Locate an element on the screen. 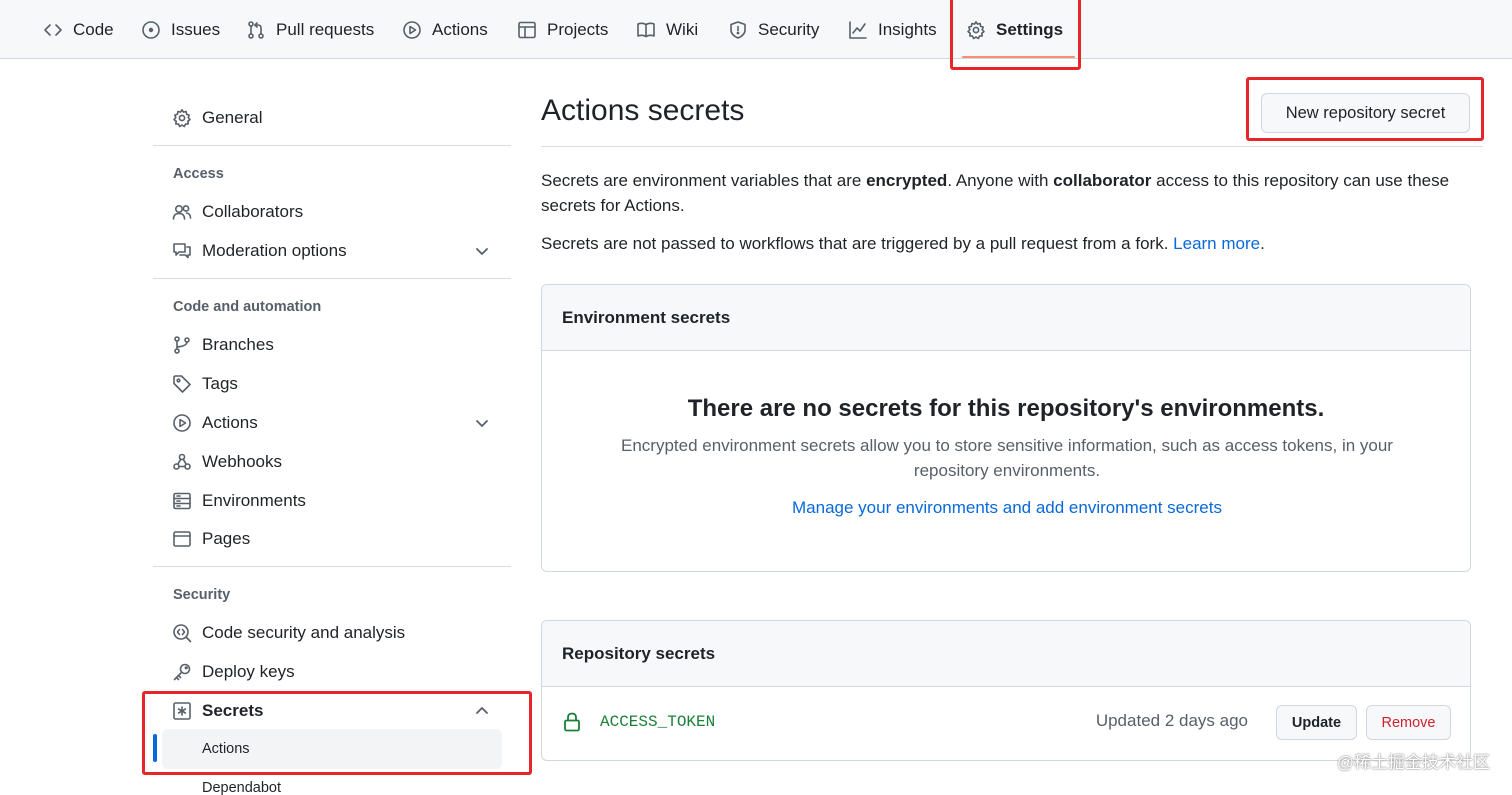 Image resolution: width=1512 pixels, height=795 pixels. tab-actions: Actions is located at coordinates (445, 29).